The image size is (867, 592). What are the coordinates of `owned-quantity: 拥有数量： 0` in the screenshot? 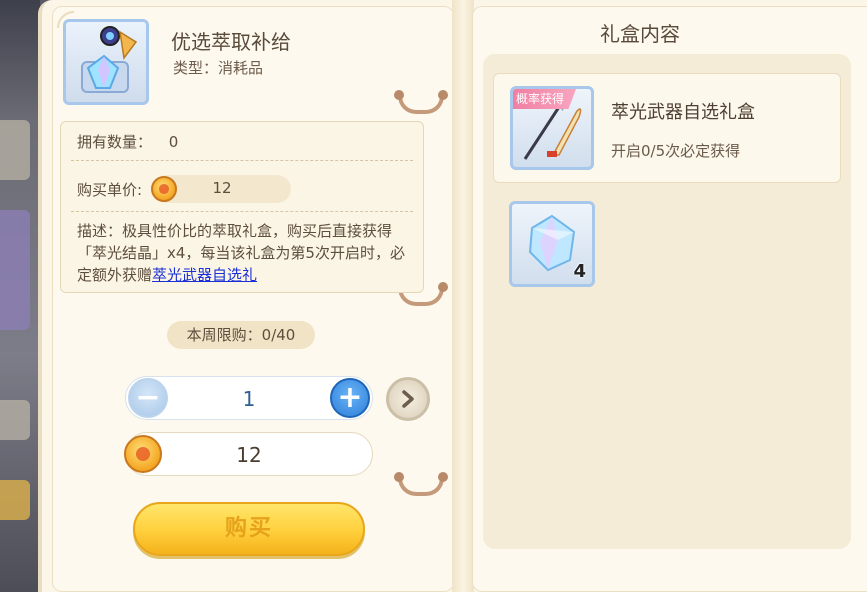 It's located at (127, 141).